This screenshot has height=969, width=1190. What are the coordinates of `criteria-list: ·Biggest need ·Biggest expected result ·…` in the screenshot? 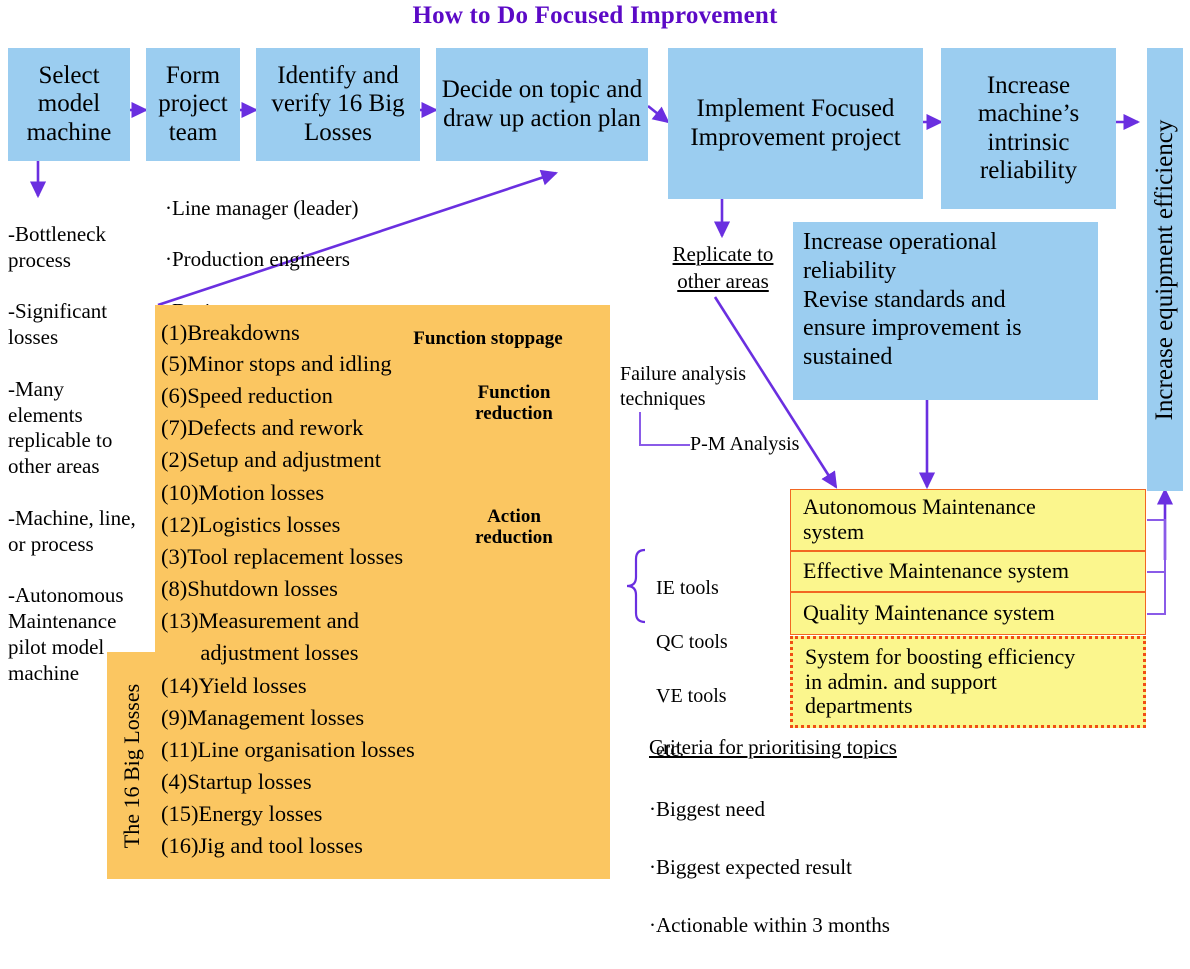 It's located at (829, 867).